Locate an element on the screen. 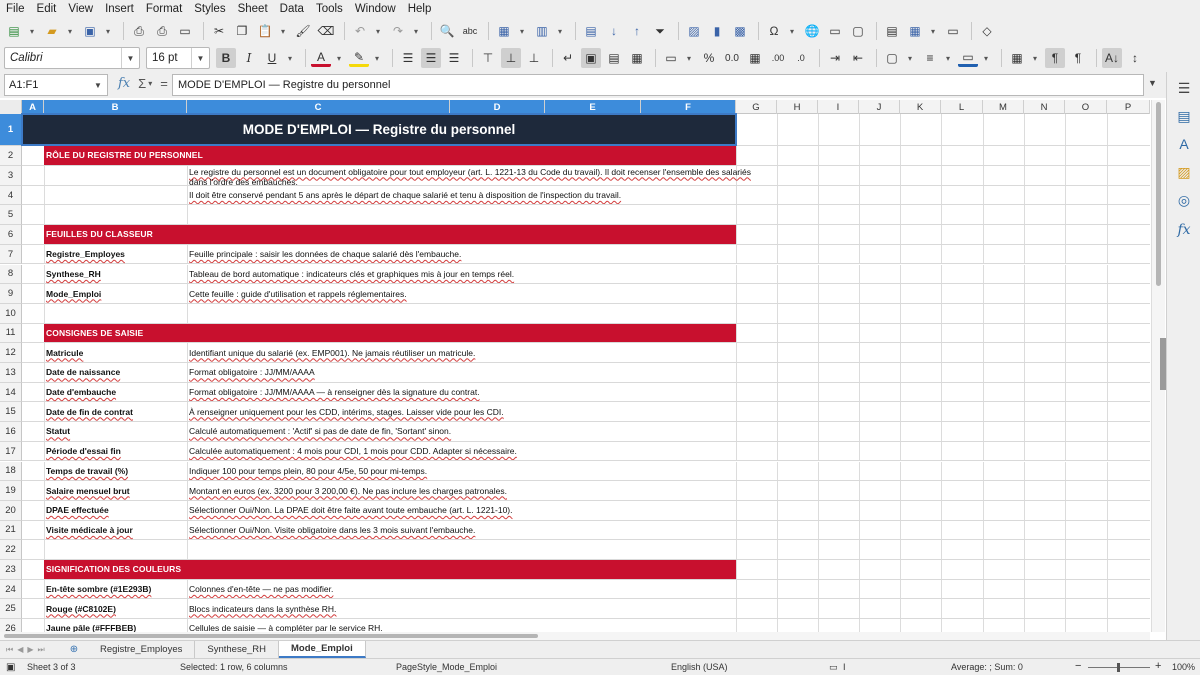  label-cell is located at coordinates (116, 175).